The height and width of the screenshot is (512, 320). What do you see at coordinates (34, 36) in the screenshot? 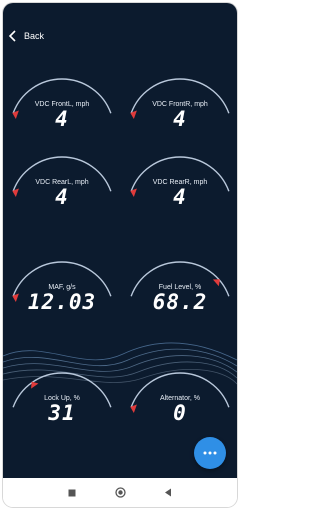
I see `back-label: Back` at bounding box center [34, 36].